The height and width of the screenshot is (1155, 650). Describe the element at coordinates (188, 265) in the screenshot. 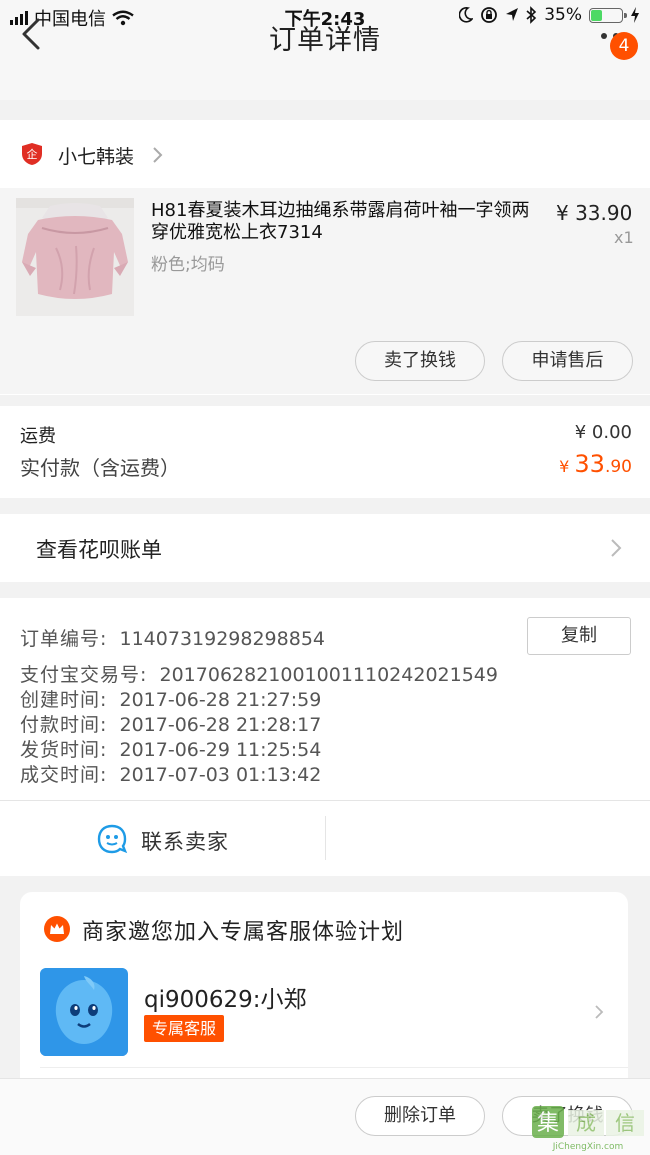

I see `product-spec: 粉色;均码` at that location.